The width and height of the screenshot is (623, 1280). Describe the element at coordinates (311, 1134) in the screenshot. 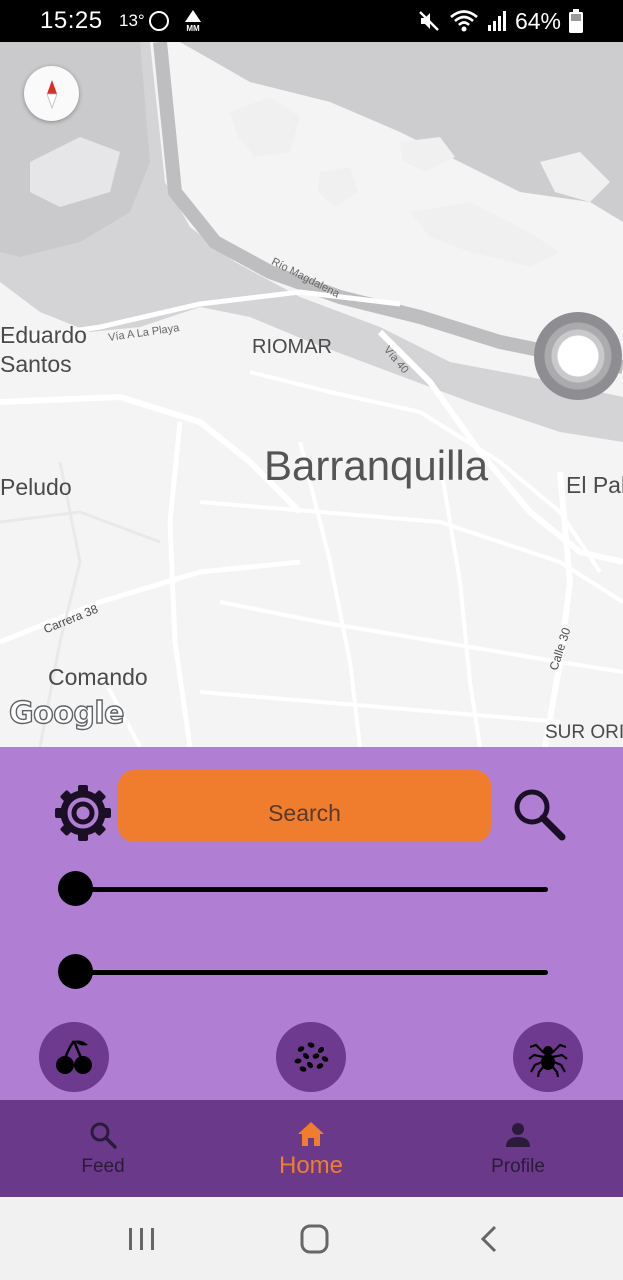

I see `home-icon` at that location.